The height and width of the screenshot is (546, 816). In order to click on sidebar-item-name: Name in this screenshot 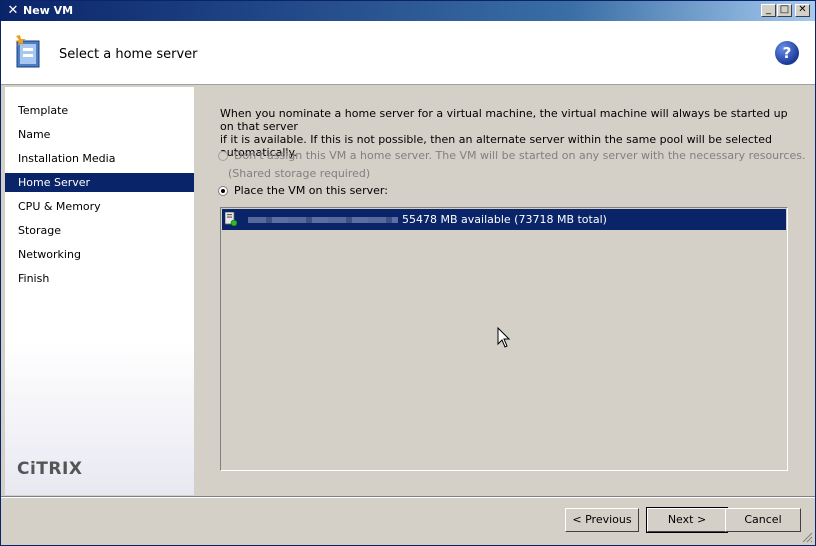, I will do `click(99, 134)`.